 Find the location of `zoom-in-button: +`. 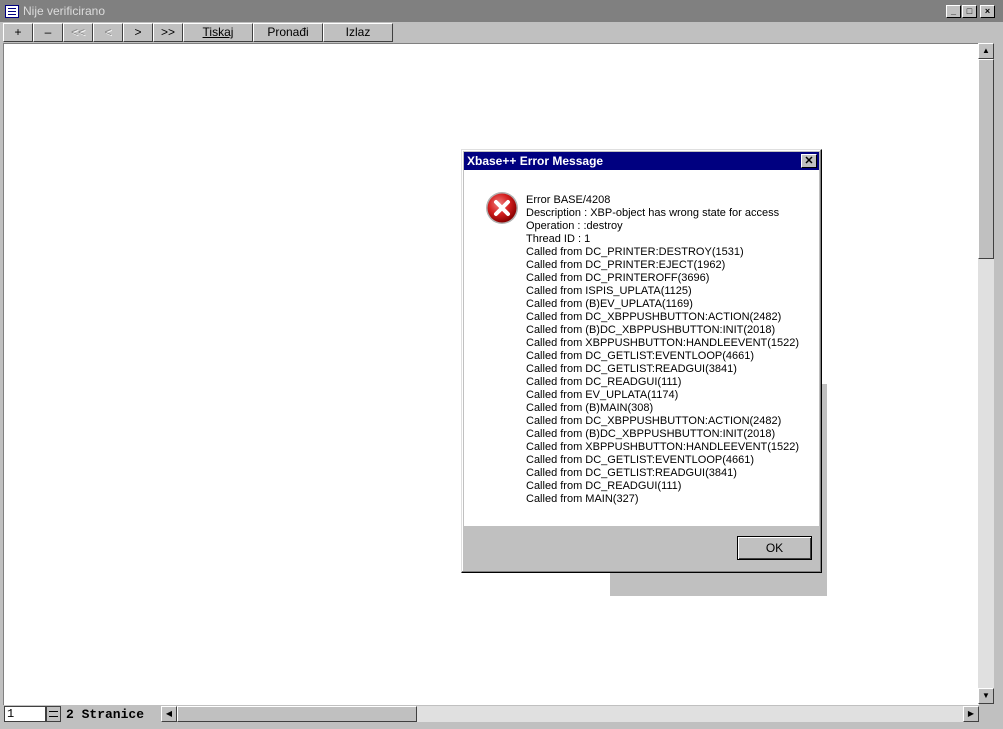

zoom-in-button: + is located at coordinates (18, 32).